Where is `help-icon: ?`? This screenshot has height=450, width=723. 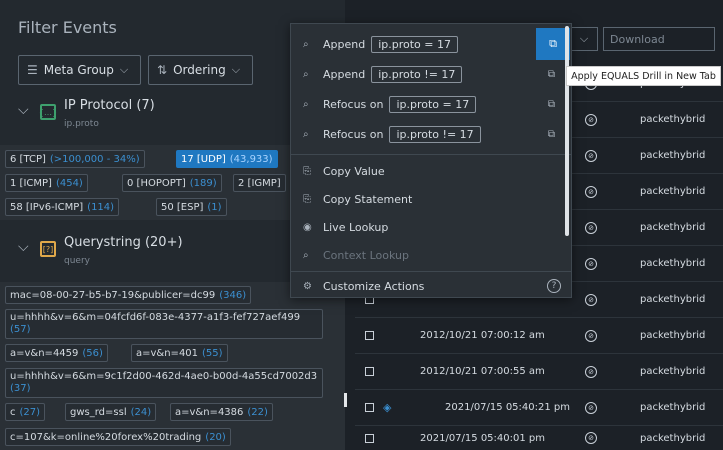 help-icon: ? is located at coordinates (554, 286).